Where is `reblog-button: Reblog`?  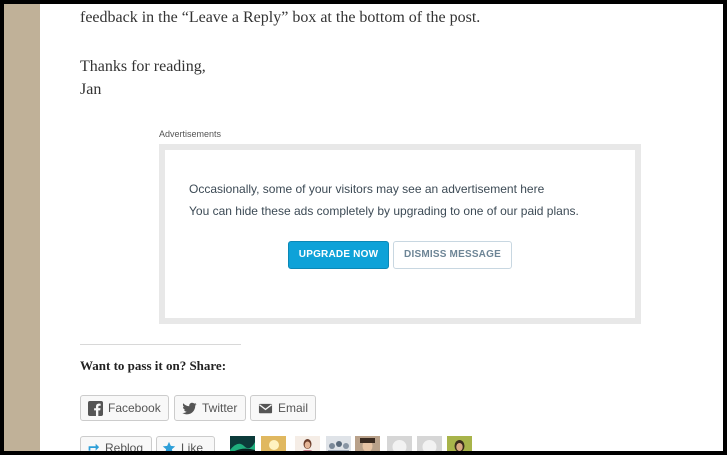
reblog-button: Reblog is located at coordinates (116, 443).